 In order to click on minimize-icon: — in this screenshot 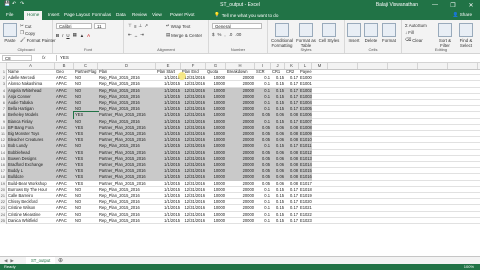, I will do `click(435, 5)`.